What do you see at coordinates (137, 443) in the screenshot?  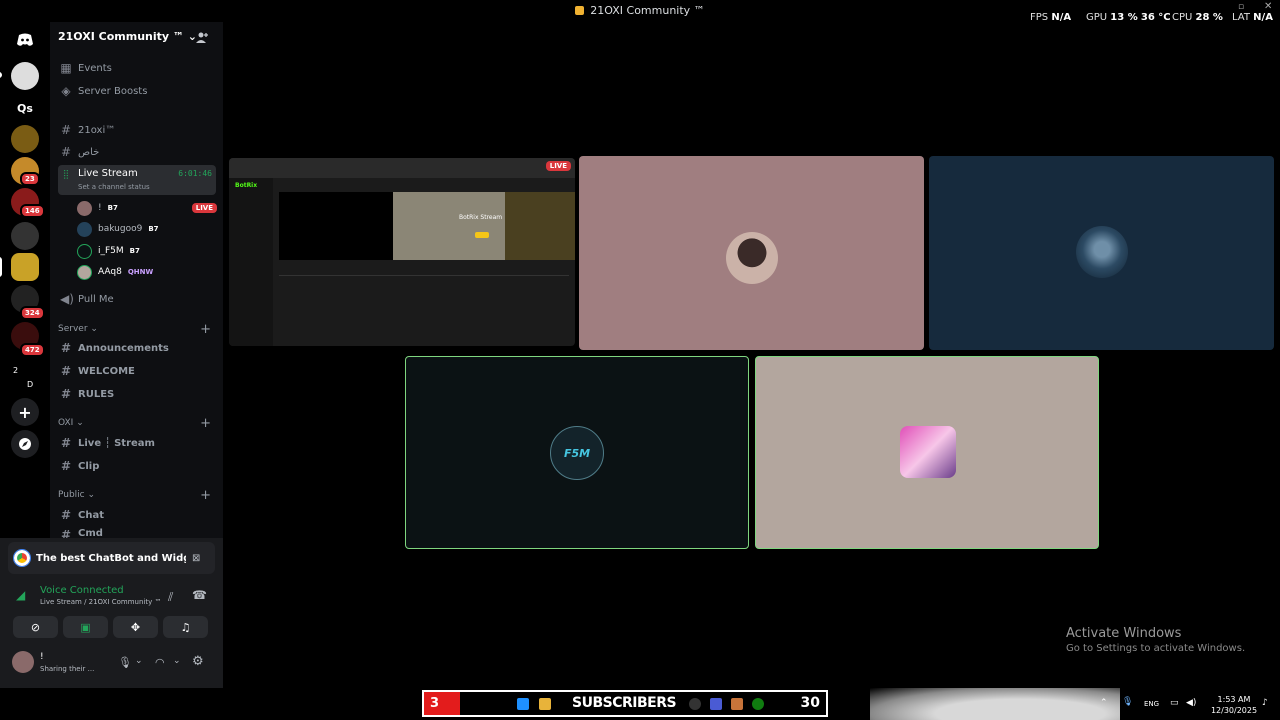 I see `channel-live-stream: # Live ┆ Stream` at bounding box center [137, 443].